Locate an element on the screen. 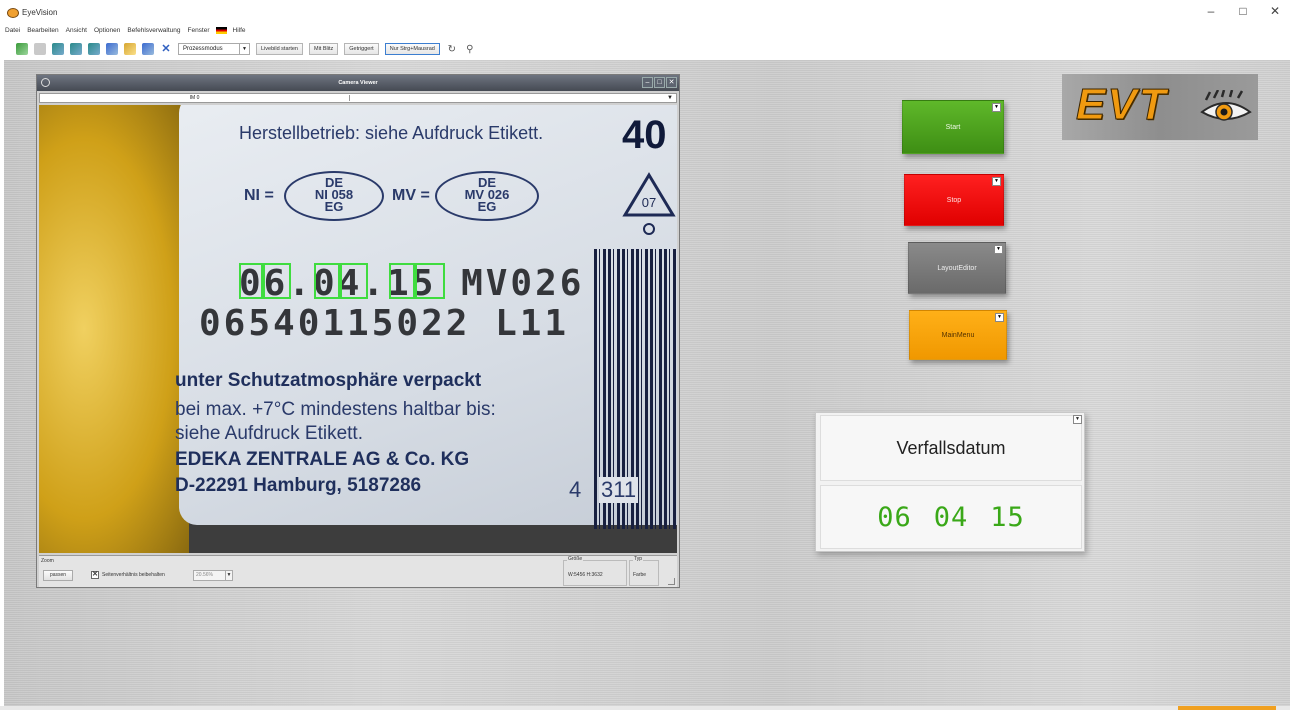 This screenshot has width=1290, height=710. menu-ansicht: Ansicht is located at coordinates (76, 30).